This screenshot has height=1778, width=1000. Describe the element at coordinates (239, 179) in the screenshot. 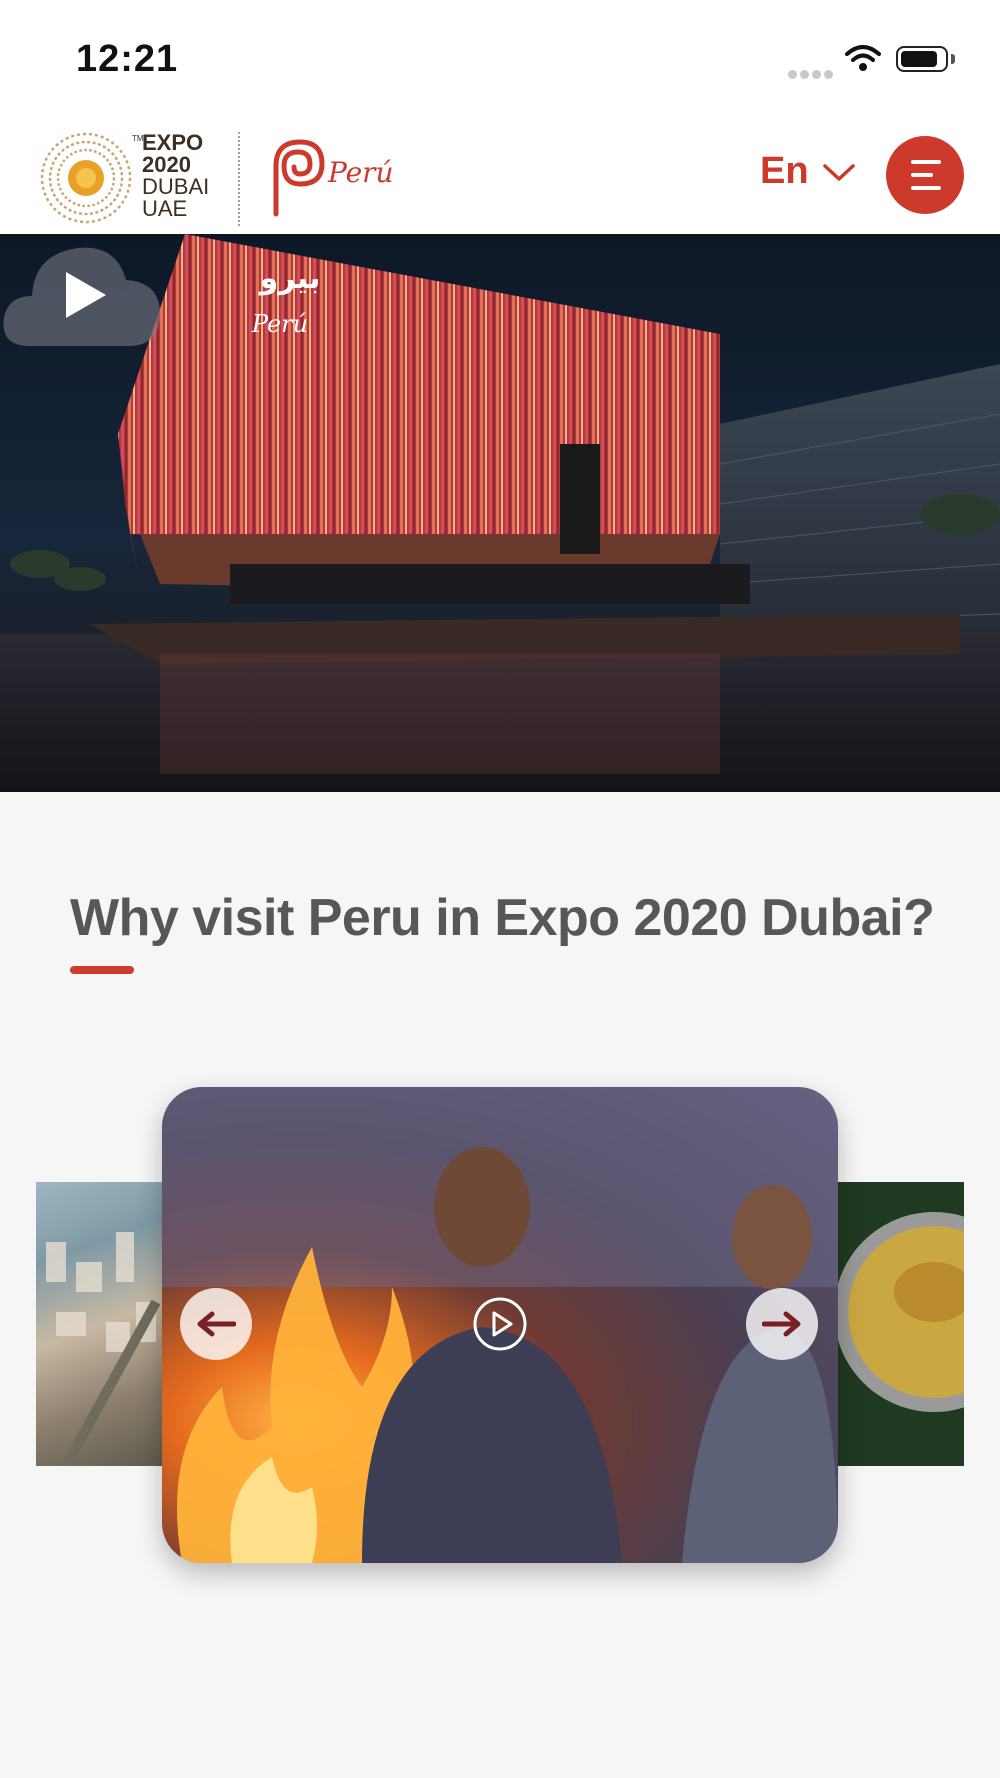

I see `logo-divider` at that location.